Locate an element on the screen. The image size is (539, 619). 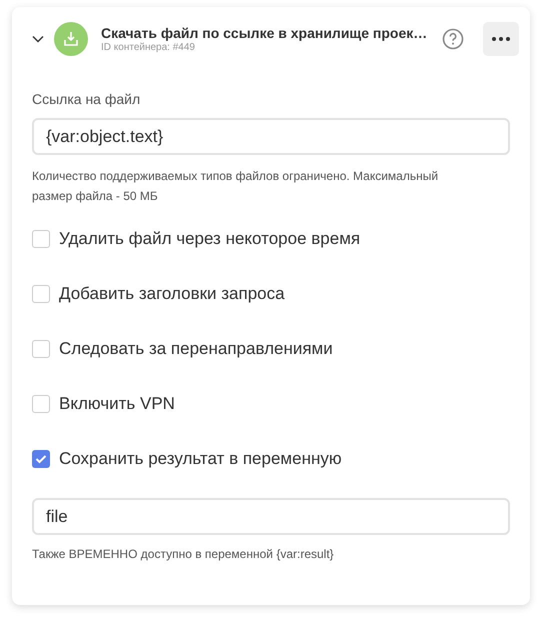
more-icon is located at coordinates (501, 39).